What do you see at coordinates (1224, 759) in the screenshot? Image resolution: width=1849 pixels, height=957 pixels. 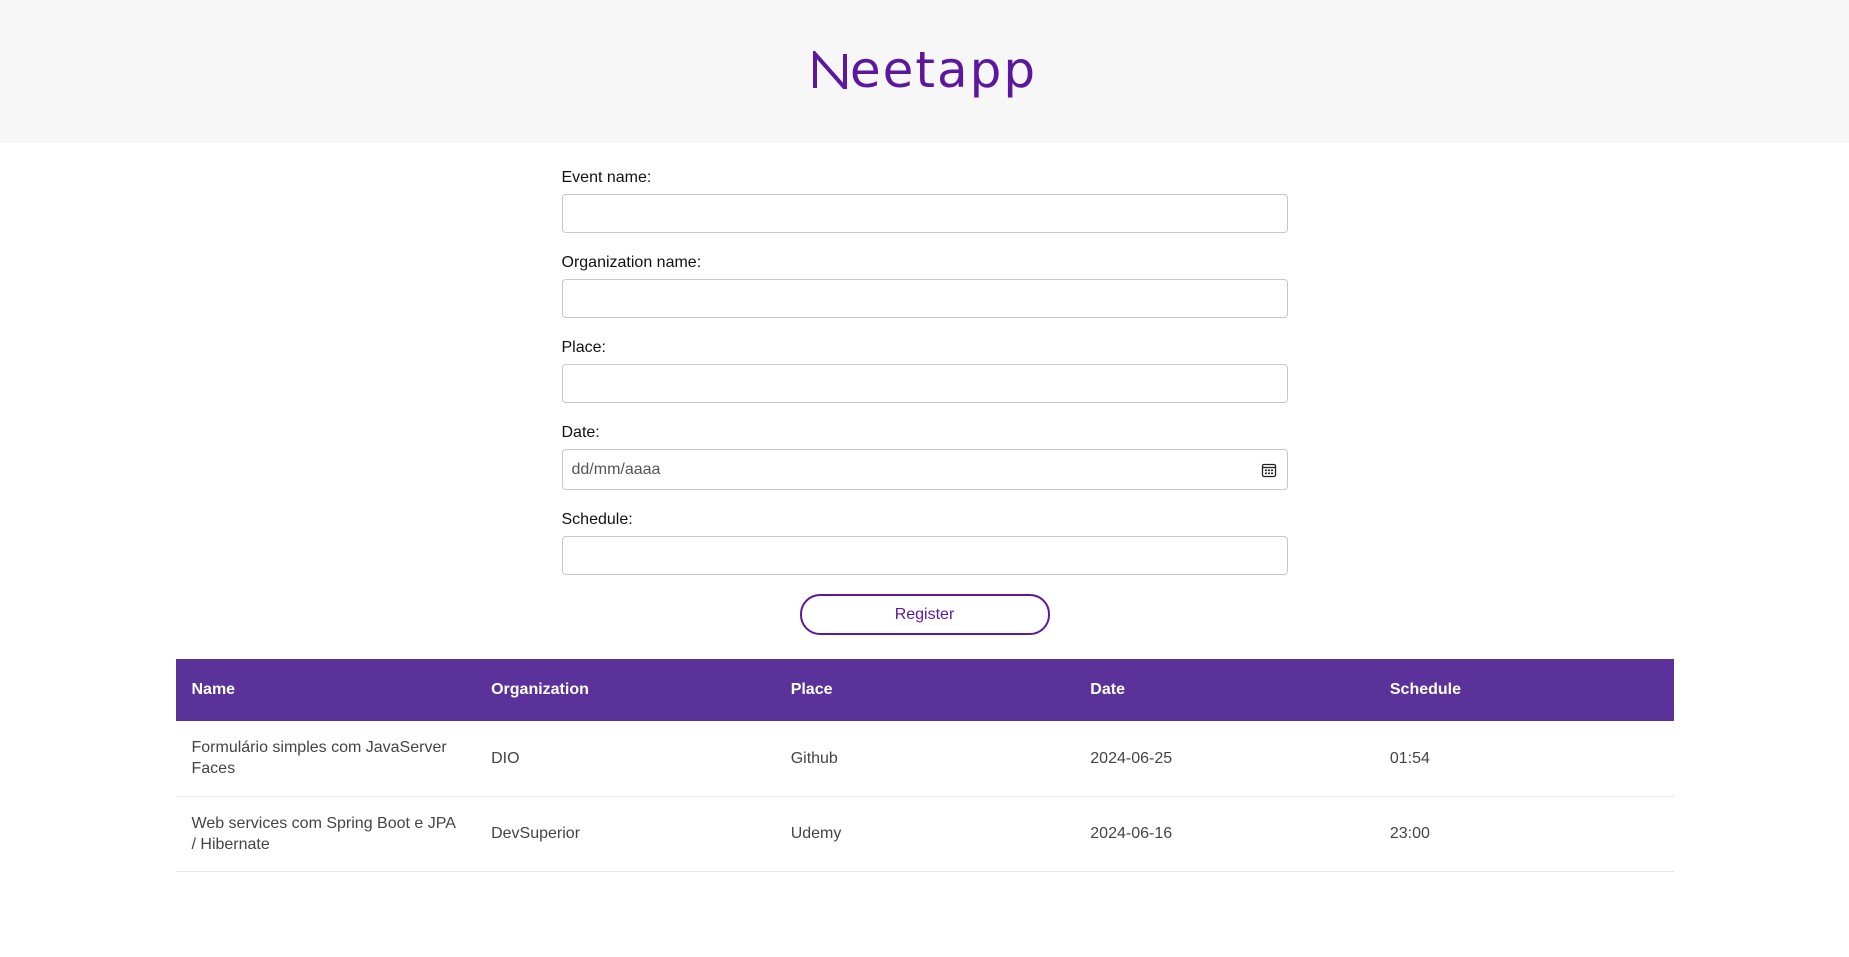 I see `cell-date: 2024-06-25` at bounding box center [1224, 759].